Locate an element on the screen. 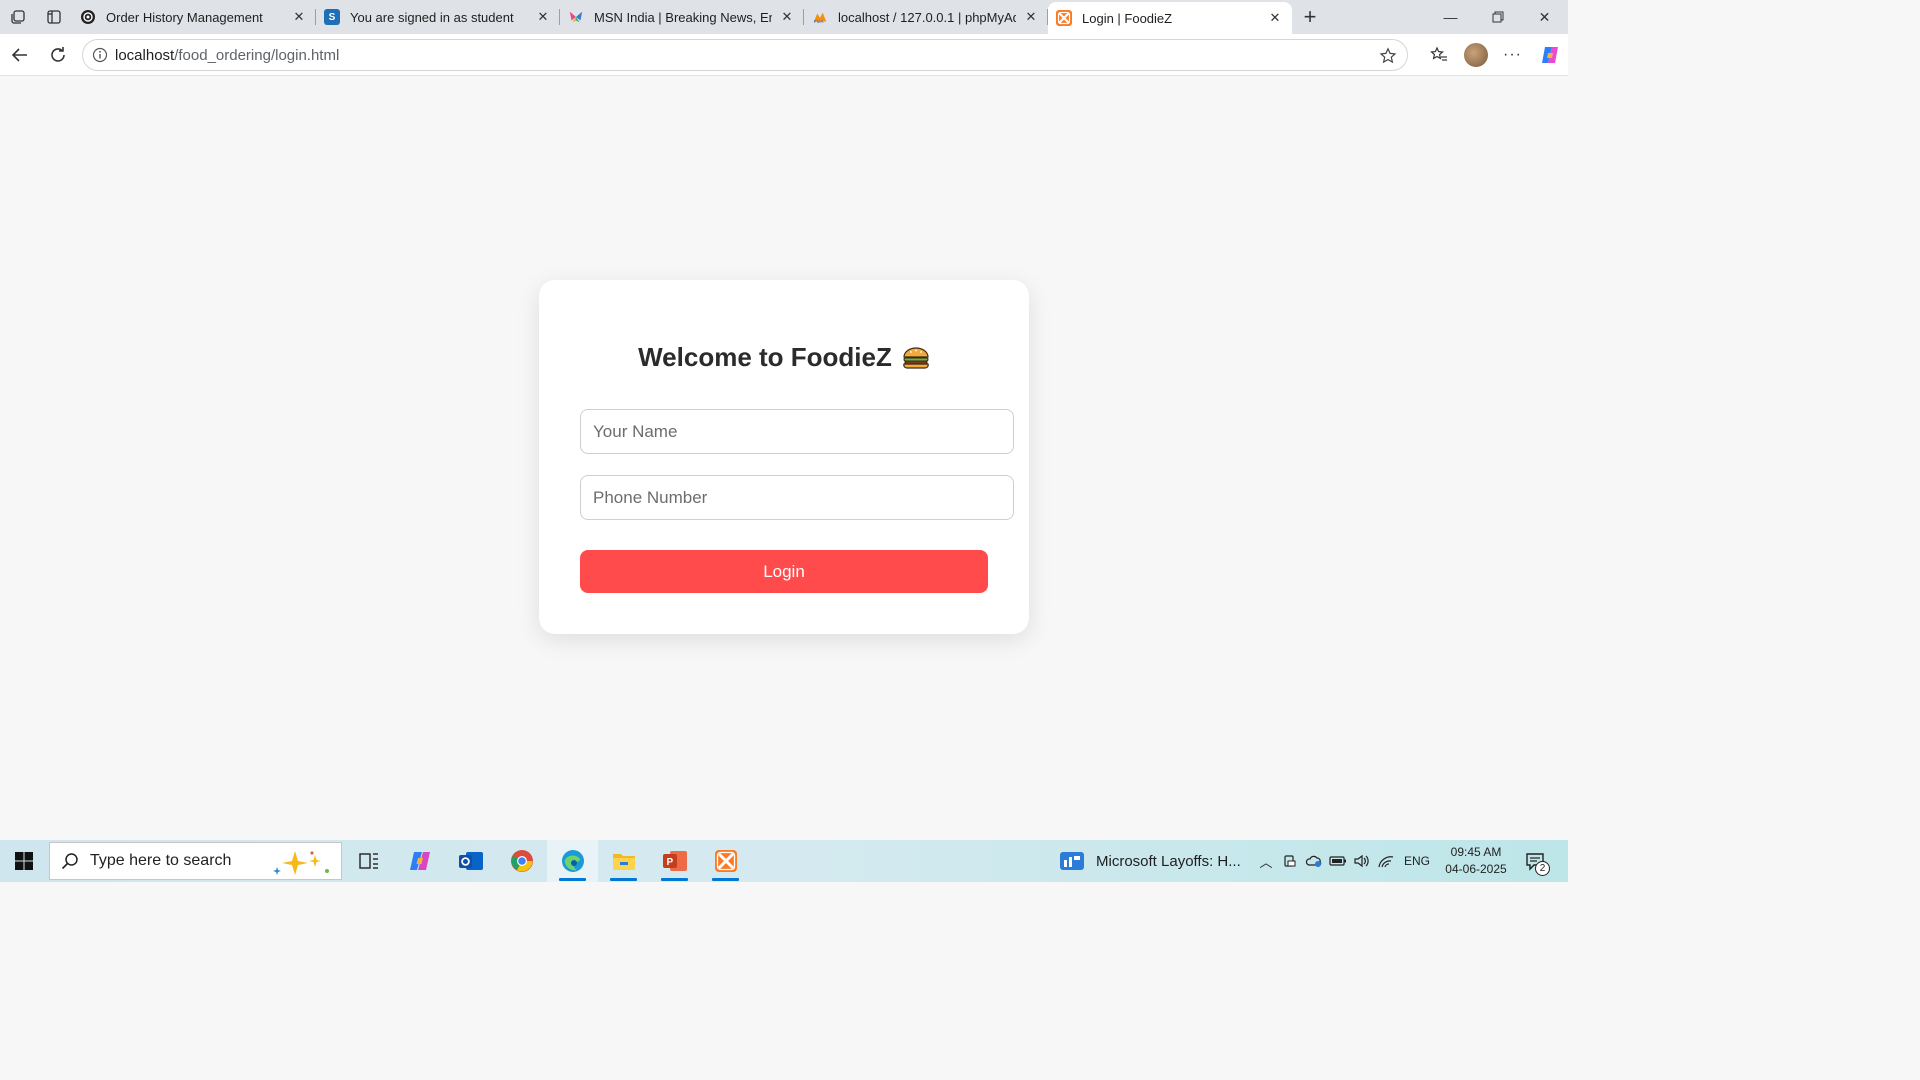  refresh-button is located at coordinates (58, 55).